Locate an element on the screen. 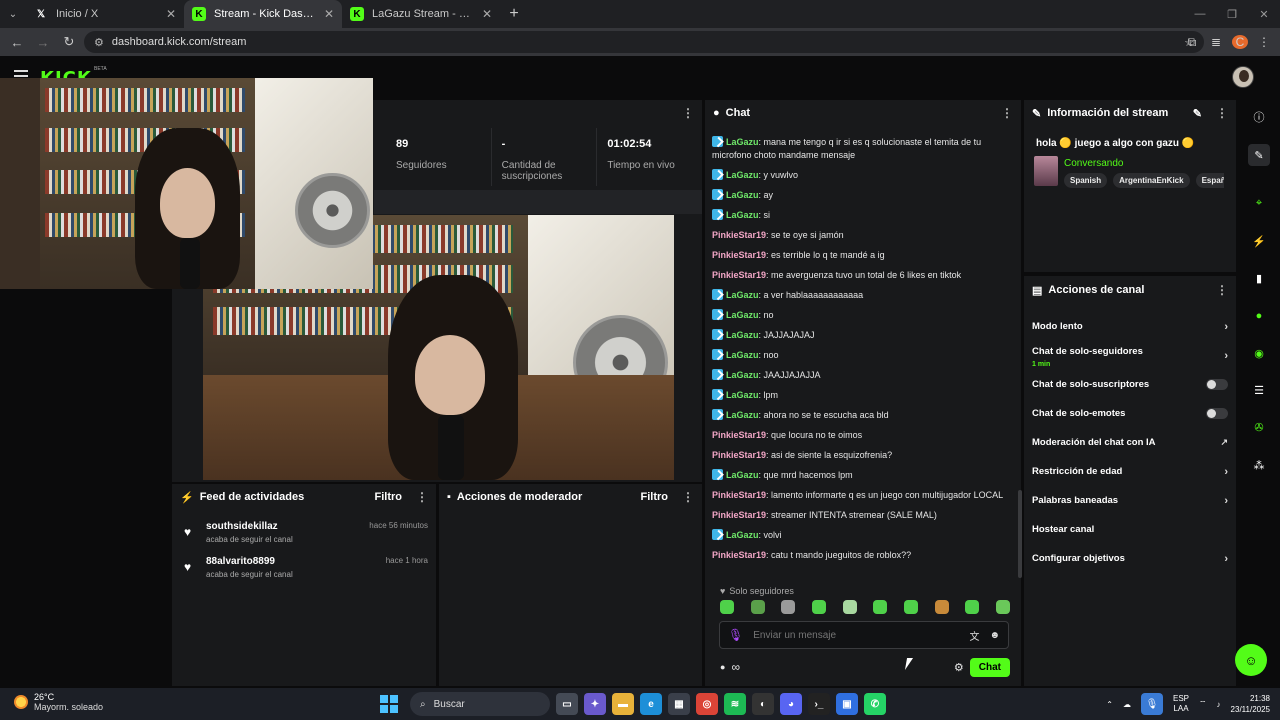 The image size is (1280, 720). category-thumbnail is located at coordinates (1046, 171).